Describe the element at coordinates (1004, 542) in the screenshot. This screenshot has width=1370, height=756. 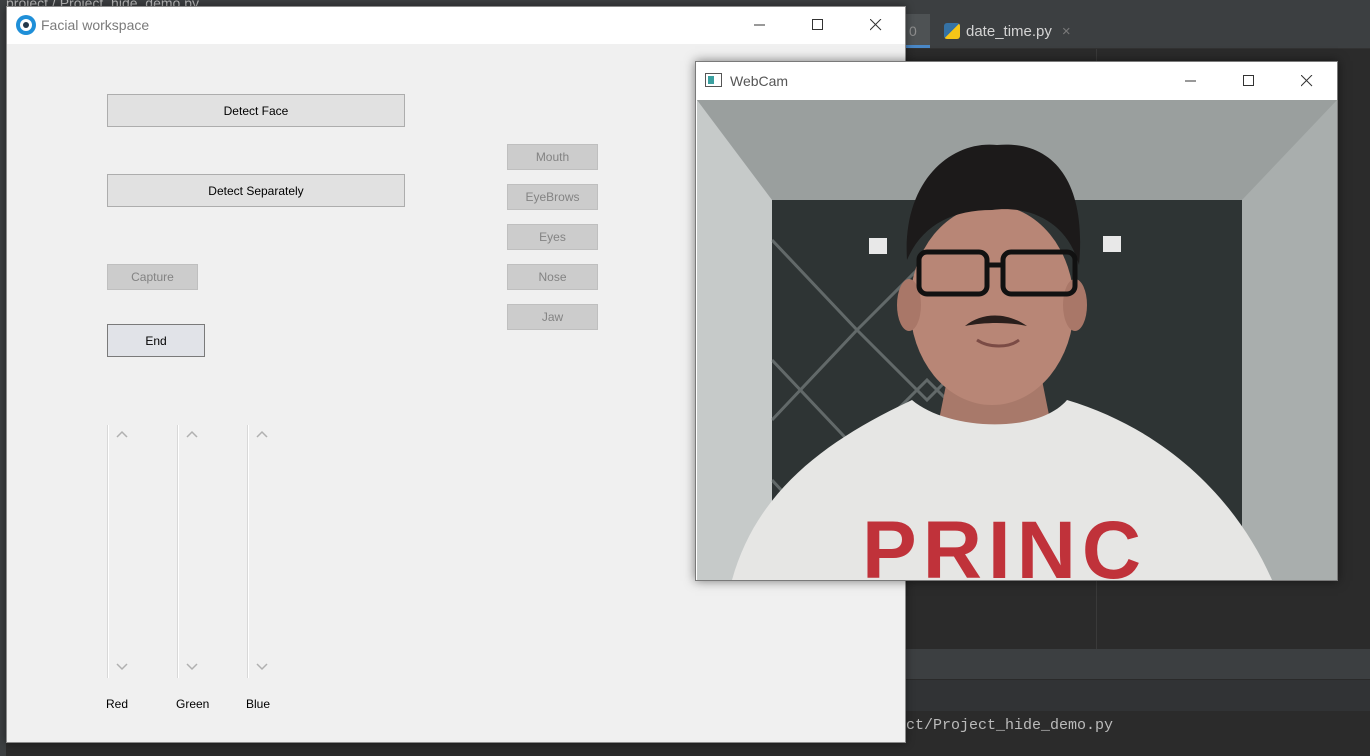
I see `webcam-shirt-print: PRINC` at that location.